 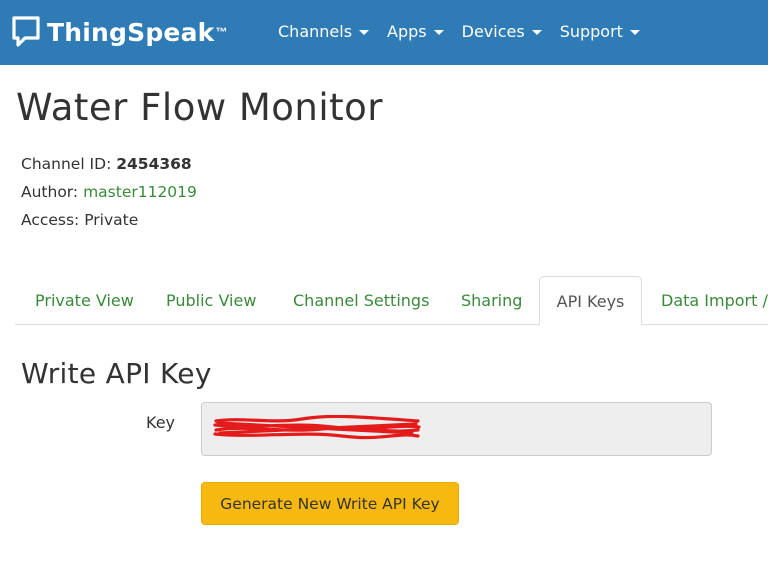 What do you see at coordinates (69, 164) in the screenshot?
I see `channel-id-label: Channel ID:` at bounding box center [69, 164].